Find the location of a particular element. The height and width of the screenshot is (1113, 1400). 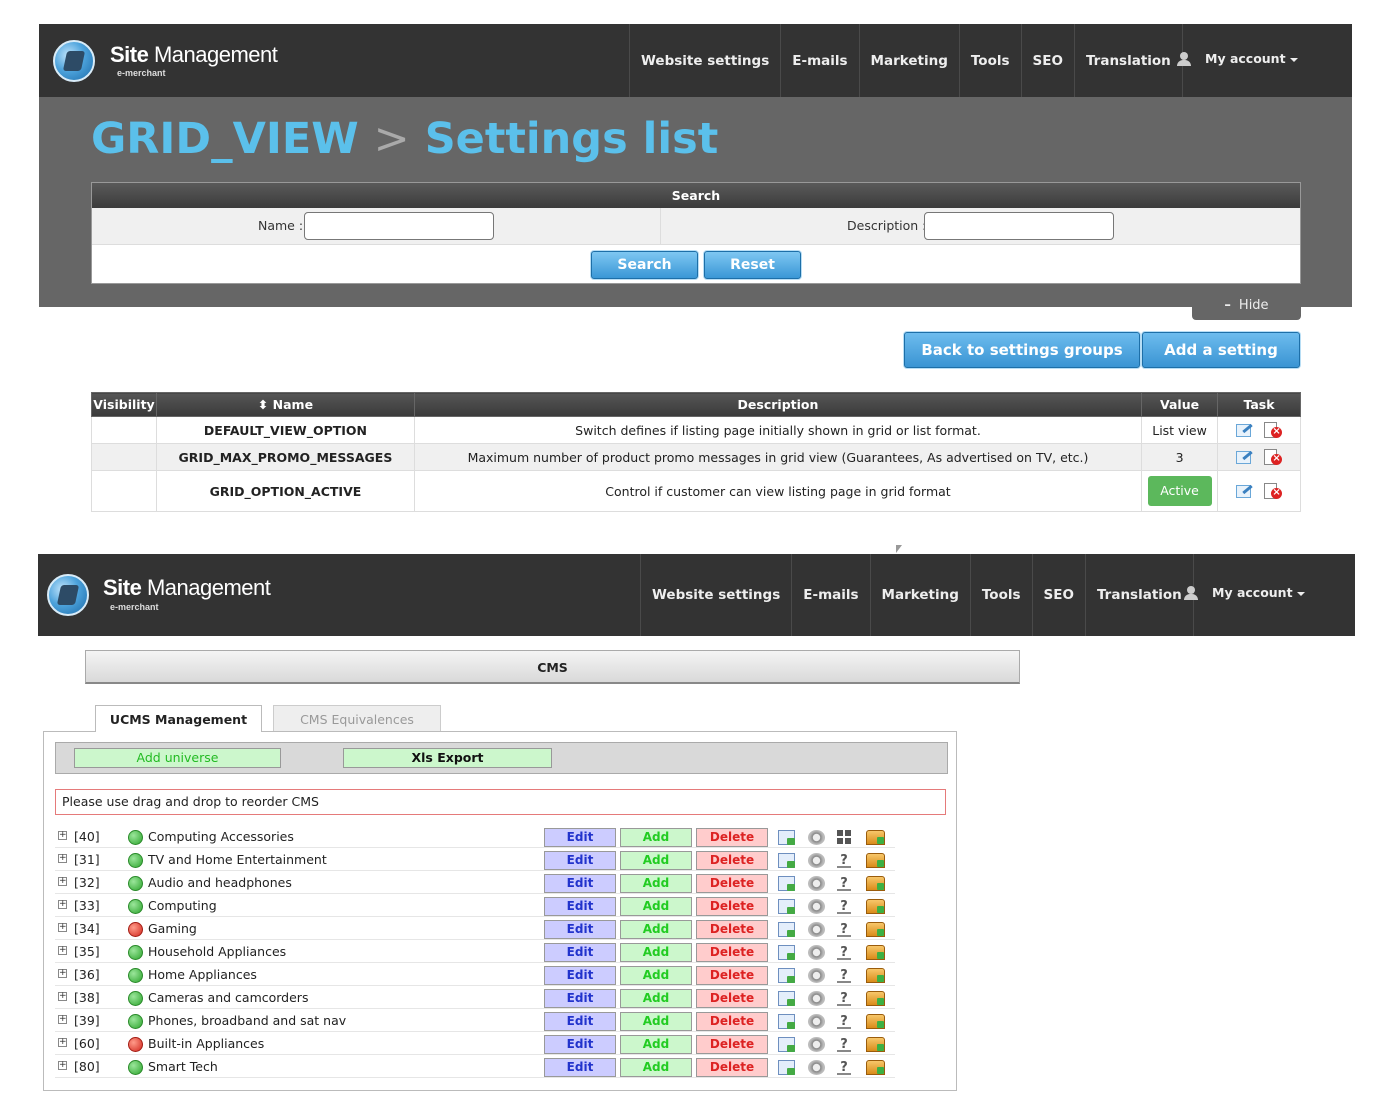

item-label: Gaming is located at coordinates (172, 928).